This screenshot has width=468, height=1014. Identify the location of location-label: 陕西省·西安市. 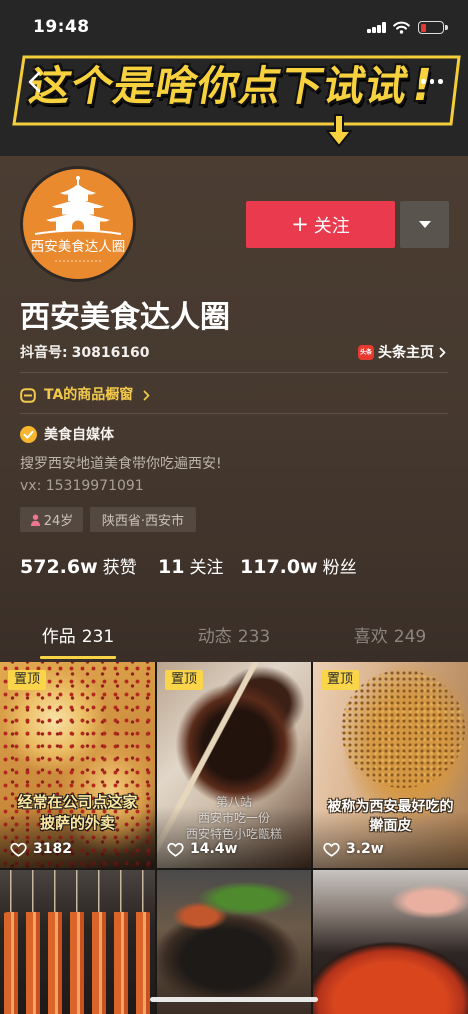
(143, 521).